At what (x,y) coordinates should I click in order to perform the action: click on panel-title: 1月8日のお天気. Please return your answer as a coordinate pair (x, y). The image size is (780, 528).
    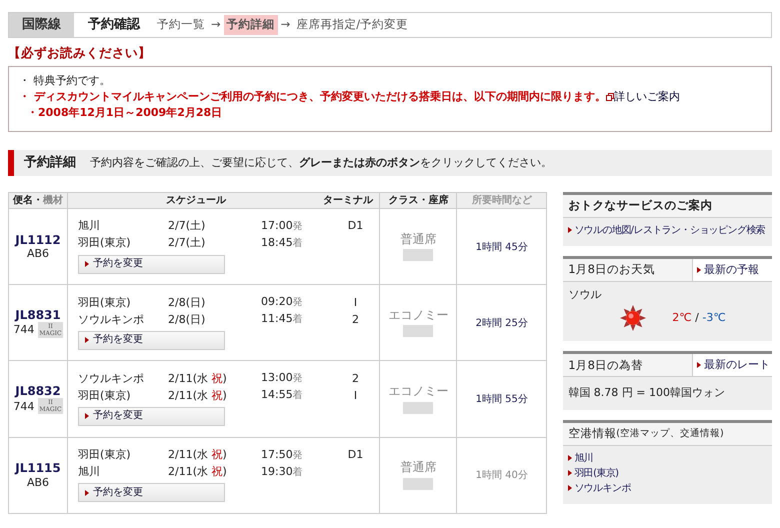
    Looking at the image, I should click on (611, 269).